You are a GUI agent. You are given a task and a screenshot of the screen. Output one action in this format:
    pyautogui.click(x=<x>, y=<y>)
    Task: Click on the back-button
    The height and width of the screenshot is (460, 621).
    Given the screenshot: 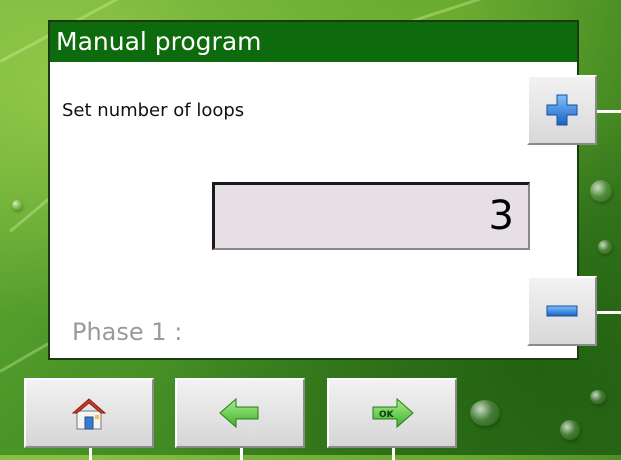 What is the action you would take?
    pyautogui.click(x=240, y=419)
    